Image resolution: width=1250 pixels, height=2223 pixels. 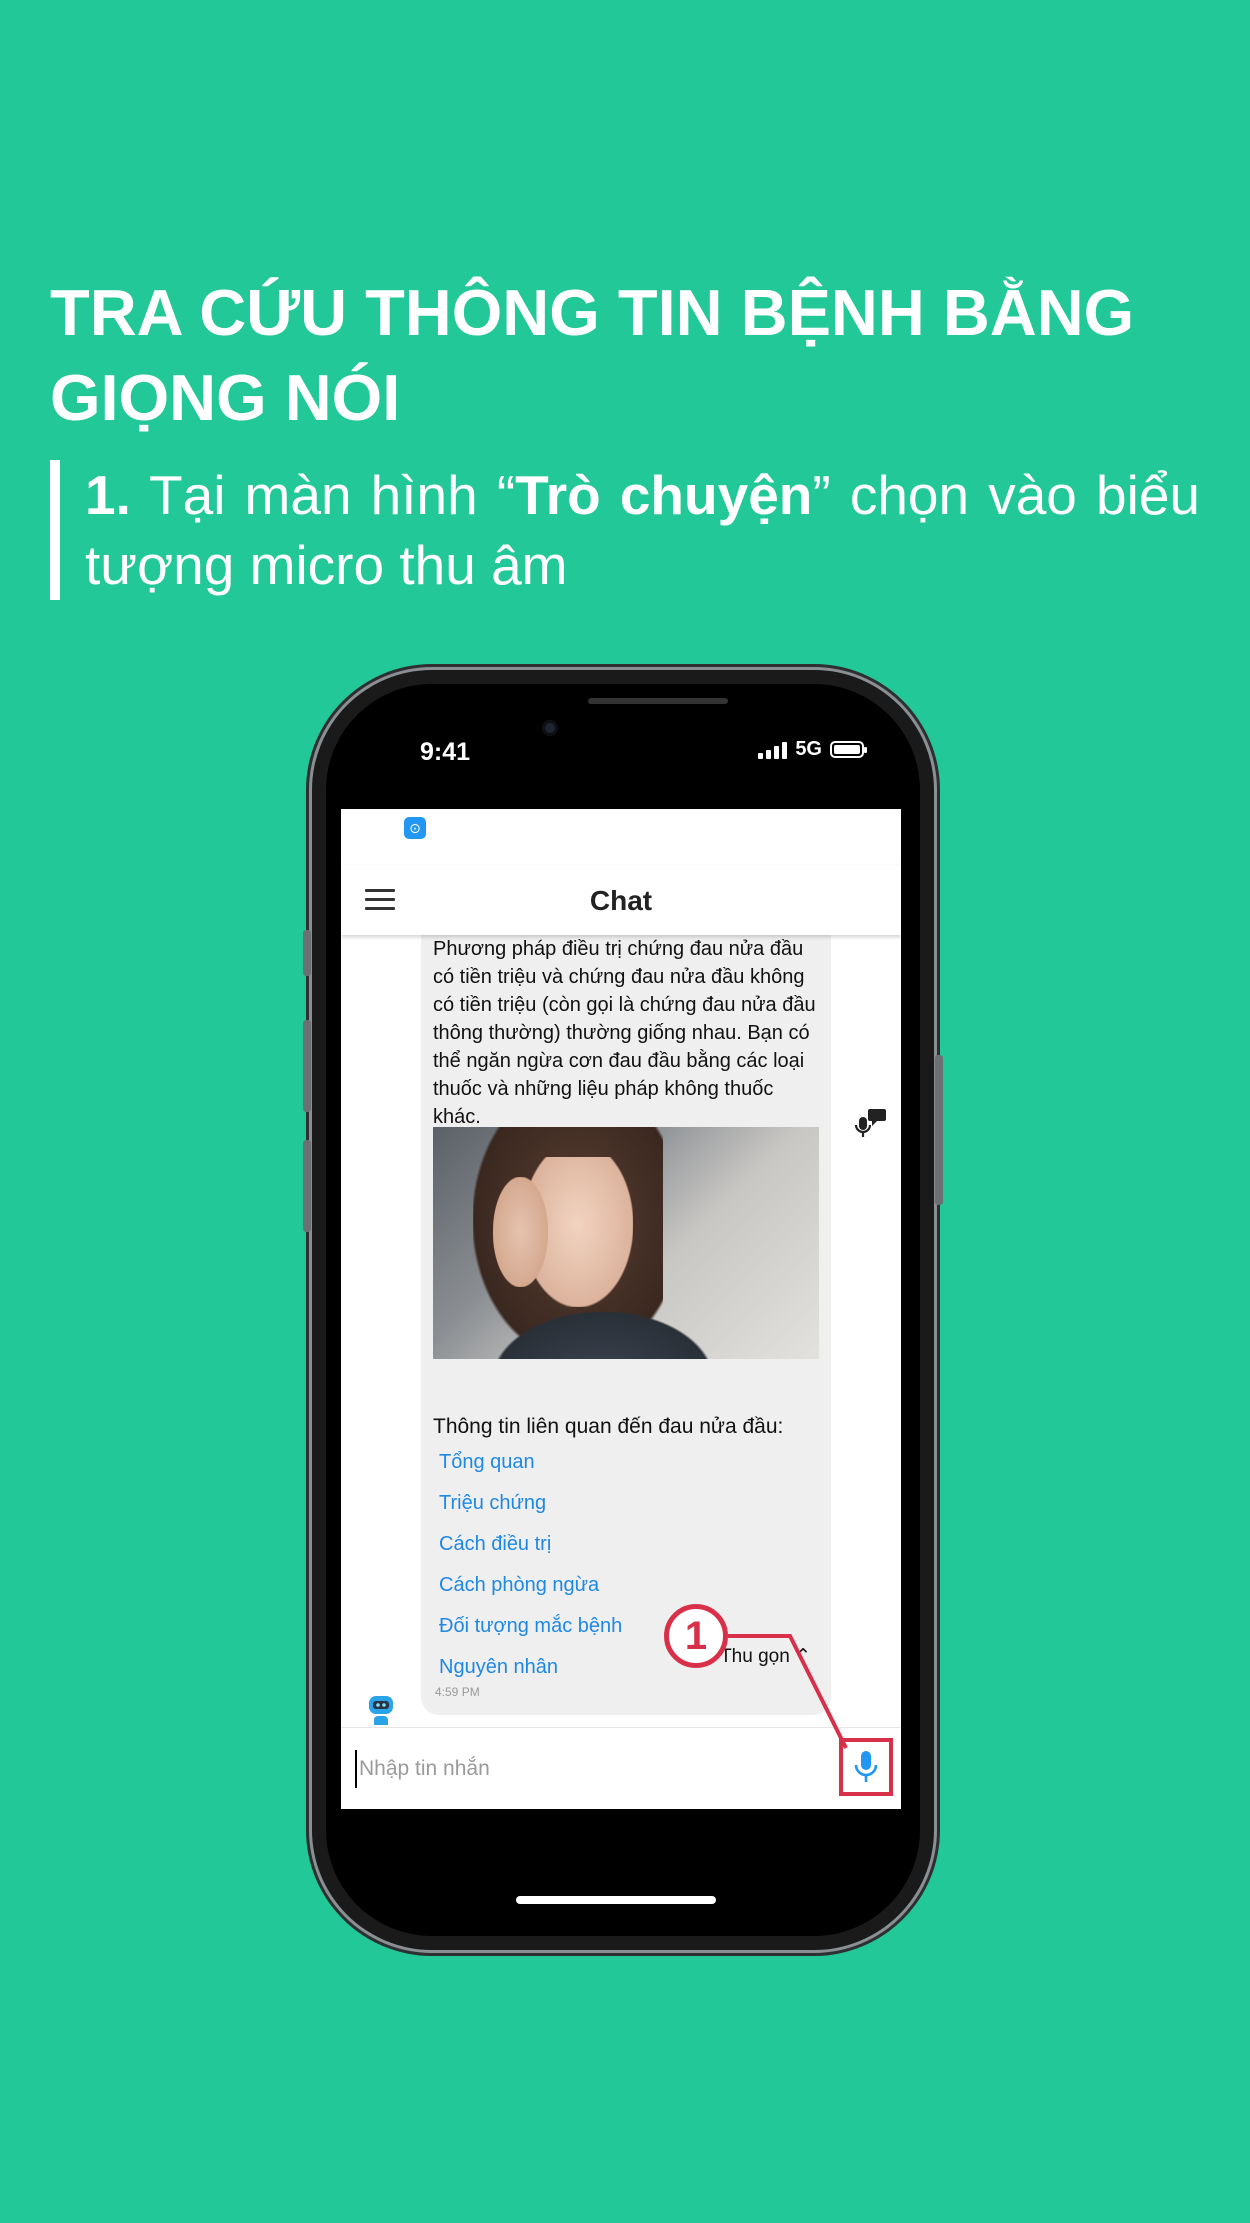 What do you see at coordinates (608, 1426) in the screenshot?
I see `related-info-label: Thông tin liên quan đến đau nửa đầu:` at bounding box center [608, 1426].